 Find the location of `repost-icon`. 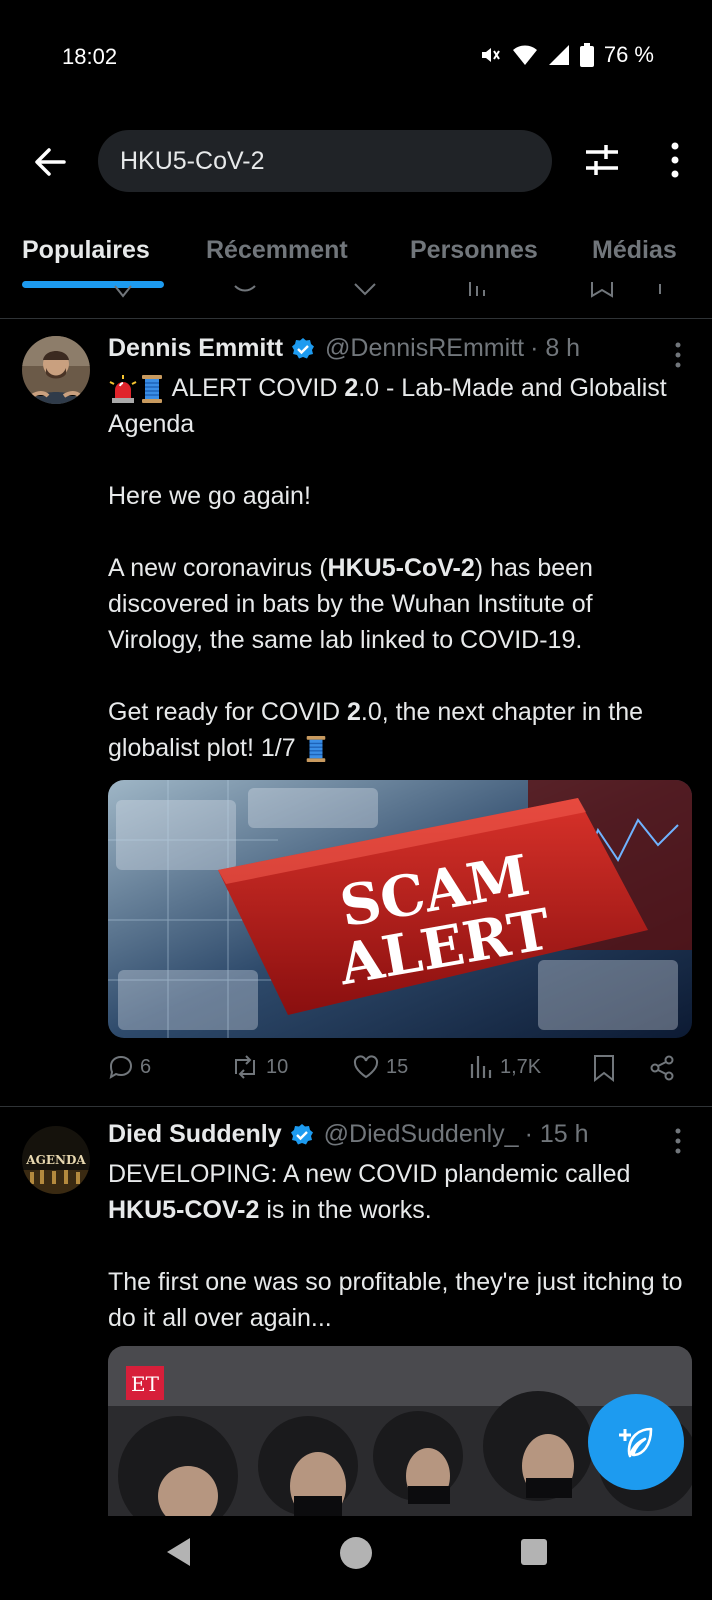

repost-icon is located at coordinates (245, 1067).